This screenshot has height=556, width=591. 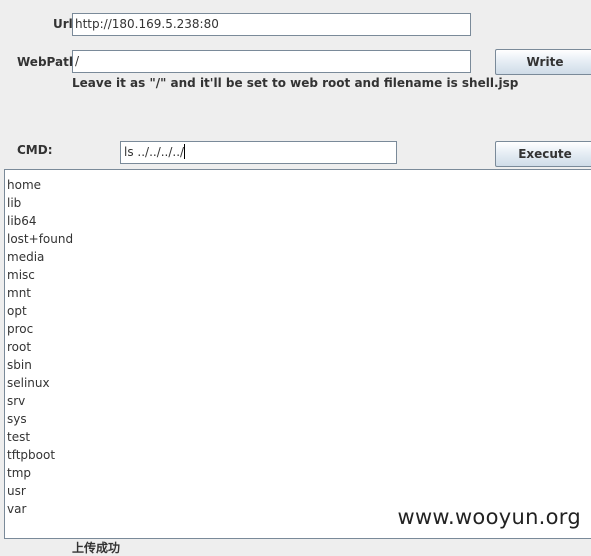 What do you see at coordinates (26, 257) in the screenshot?
I see `output-line: media` at bounding box center [26, 257].